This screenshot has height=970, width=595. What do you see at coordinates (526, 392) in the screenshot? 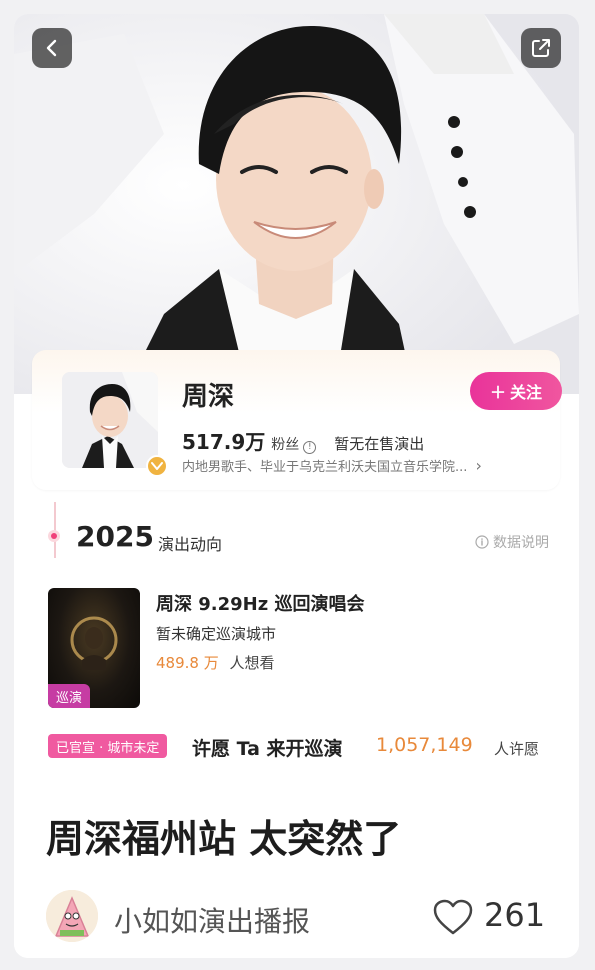
I see `follow-button-label: 关注` at bounding box center [526, 392].